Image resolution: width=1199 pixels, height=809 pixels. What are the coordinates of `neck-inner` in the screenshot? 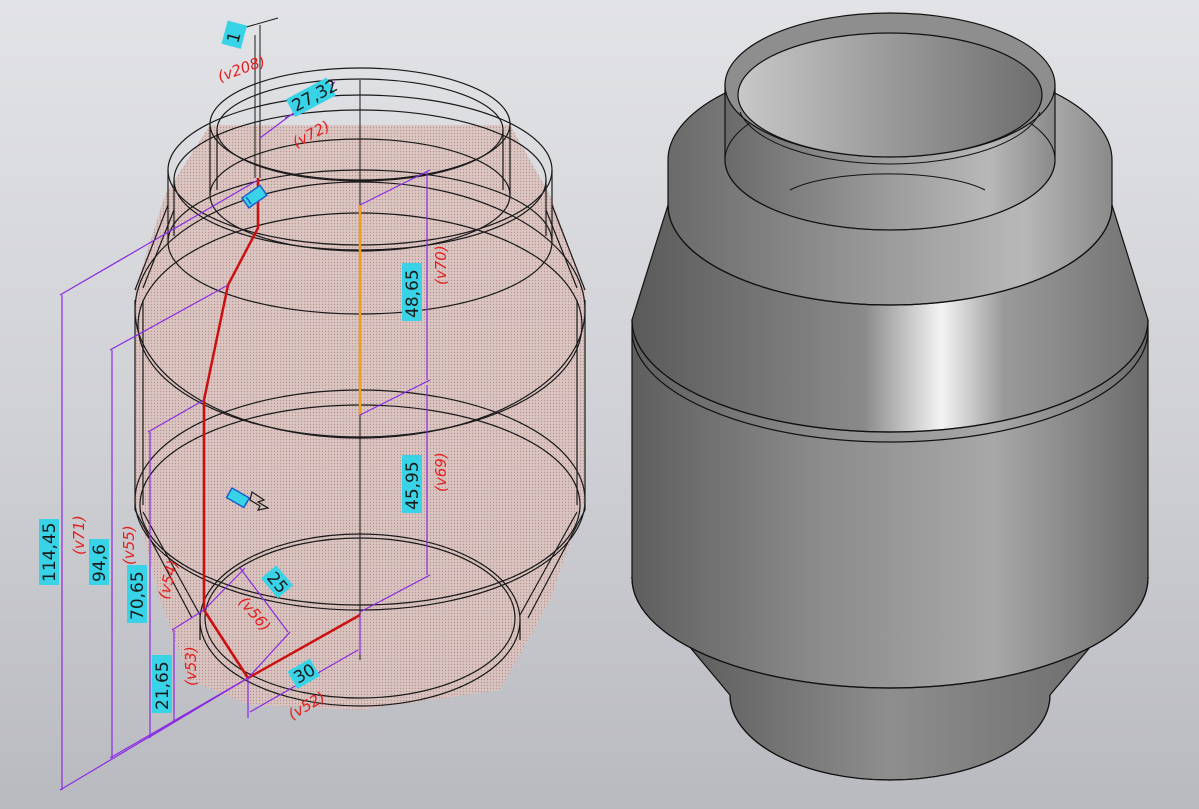 It's located at (890, 95).